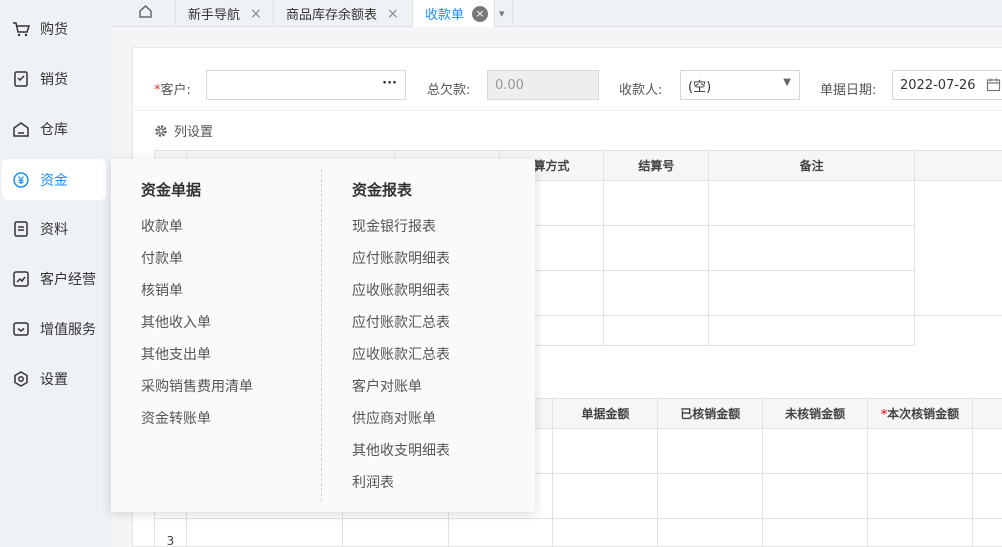 The image size is (1002, 547). Describe the element at coordinates (641, 90) in the screenshot. I see `payee-label: 收款人:` at that location.